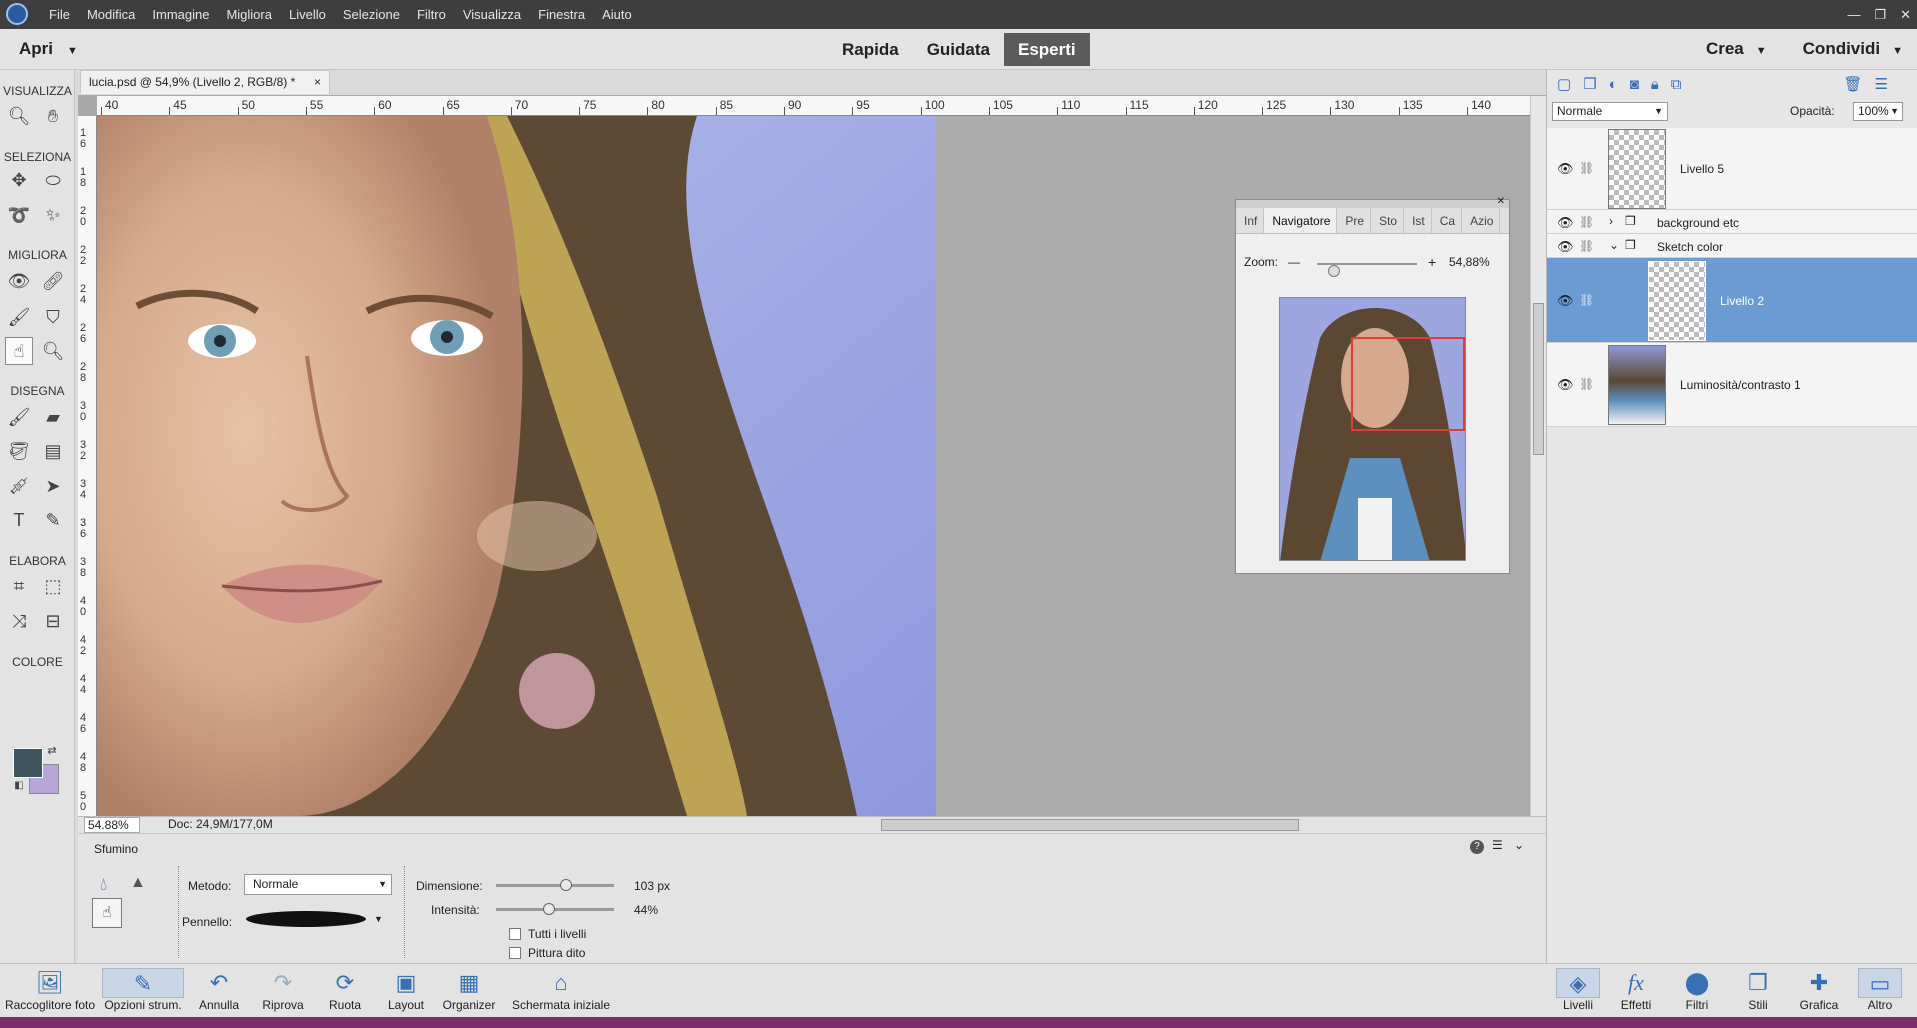 The width and height of the screenshot is (1917, 1028). I want to click on collapse-icon: ⌄, so click(1519, 845).